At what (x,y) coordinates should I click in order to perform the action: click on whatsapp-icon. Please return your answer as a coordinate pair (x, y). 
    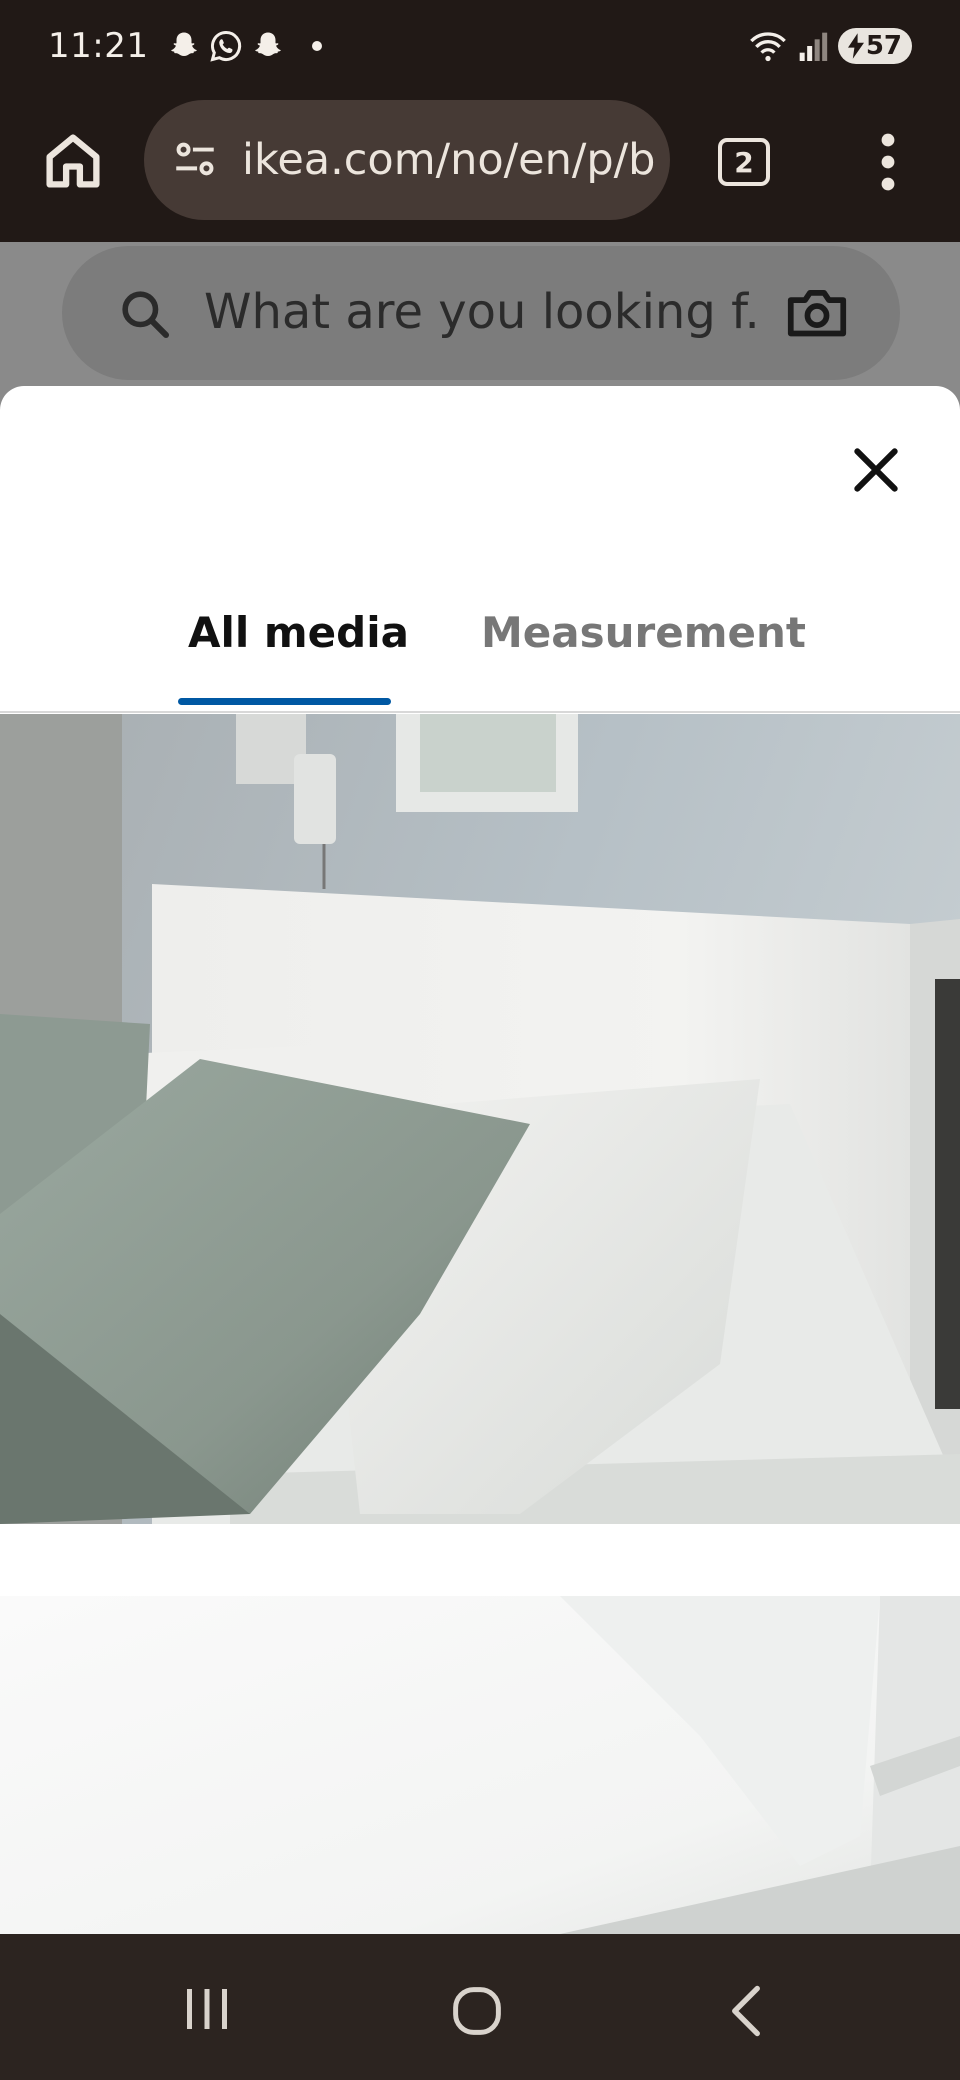
    Looking at the image, I should click on (226, 46).